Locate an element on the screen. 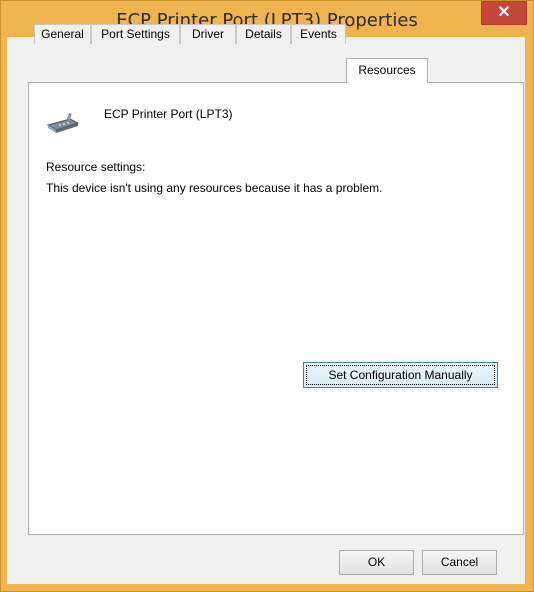 Image resolution: width=534 pixels, height=592 pixels. tab-label: Port Settings is located at coordinates (135, 34).